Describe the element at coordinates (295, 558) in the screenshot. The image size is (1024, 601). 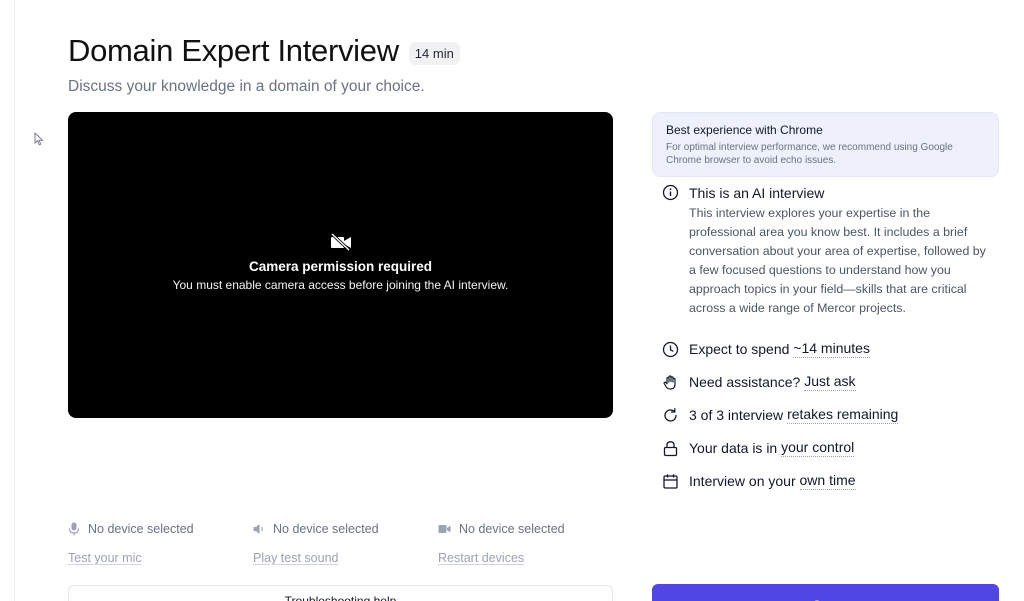
I see `play-test-sound-link: Play test sound` at that location.